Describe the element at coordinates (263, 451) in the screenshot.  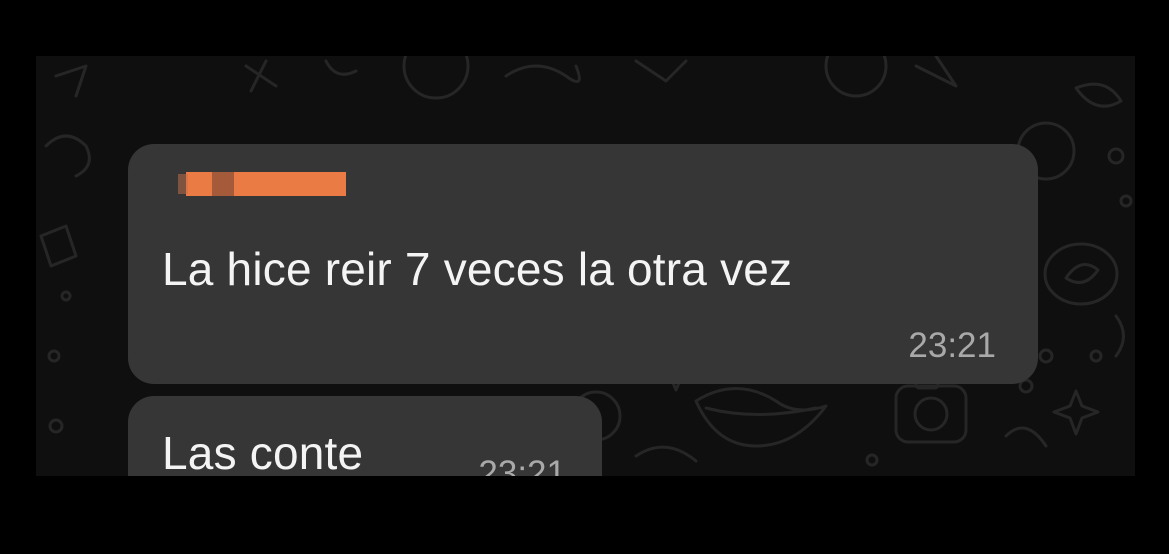
I see `message-text: Las conte` at that location.